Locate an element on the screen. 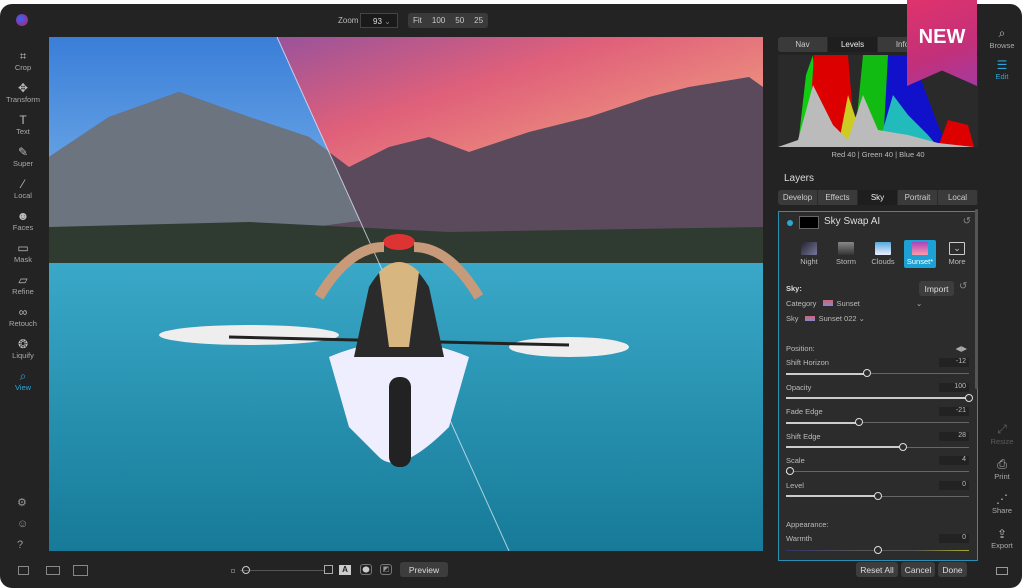  user-icon: ☺ is located at coordinates (22, 524).